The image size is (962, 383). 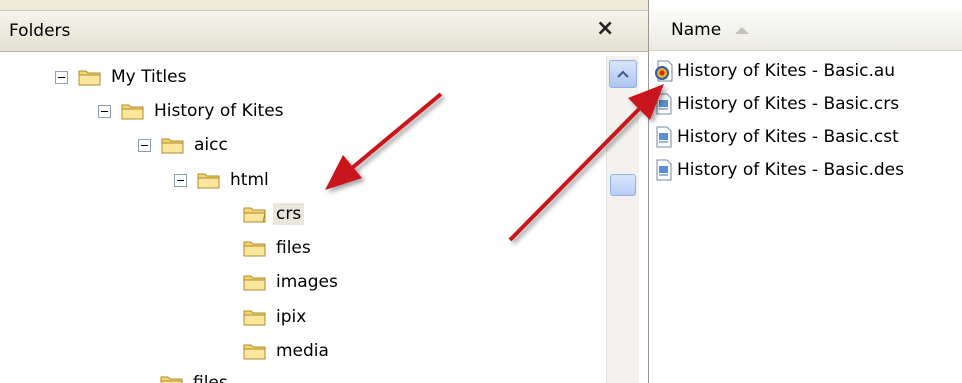 What do you see at coordinates (742, 30) in the screenshot?
I see `sort-ascending-icon` at bounding box center [742, 30].